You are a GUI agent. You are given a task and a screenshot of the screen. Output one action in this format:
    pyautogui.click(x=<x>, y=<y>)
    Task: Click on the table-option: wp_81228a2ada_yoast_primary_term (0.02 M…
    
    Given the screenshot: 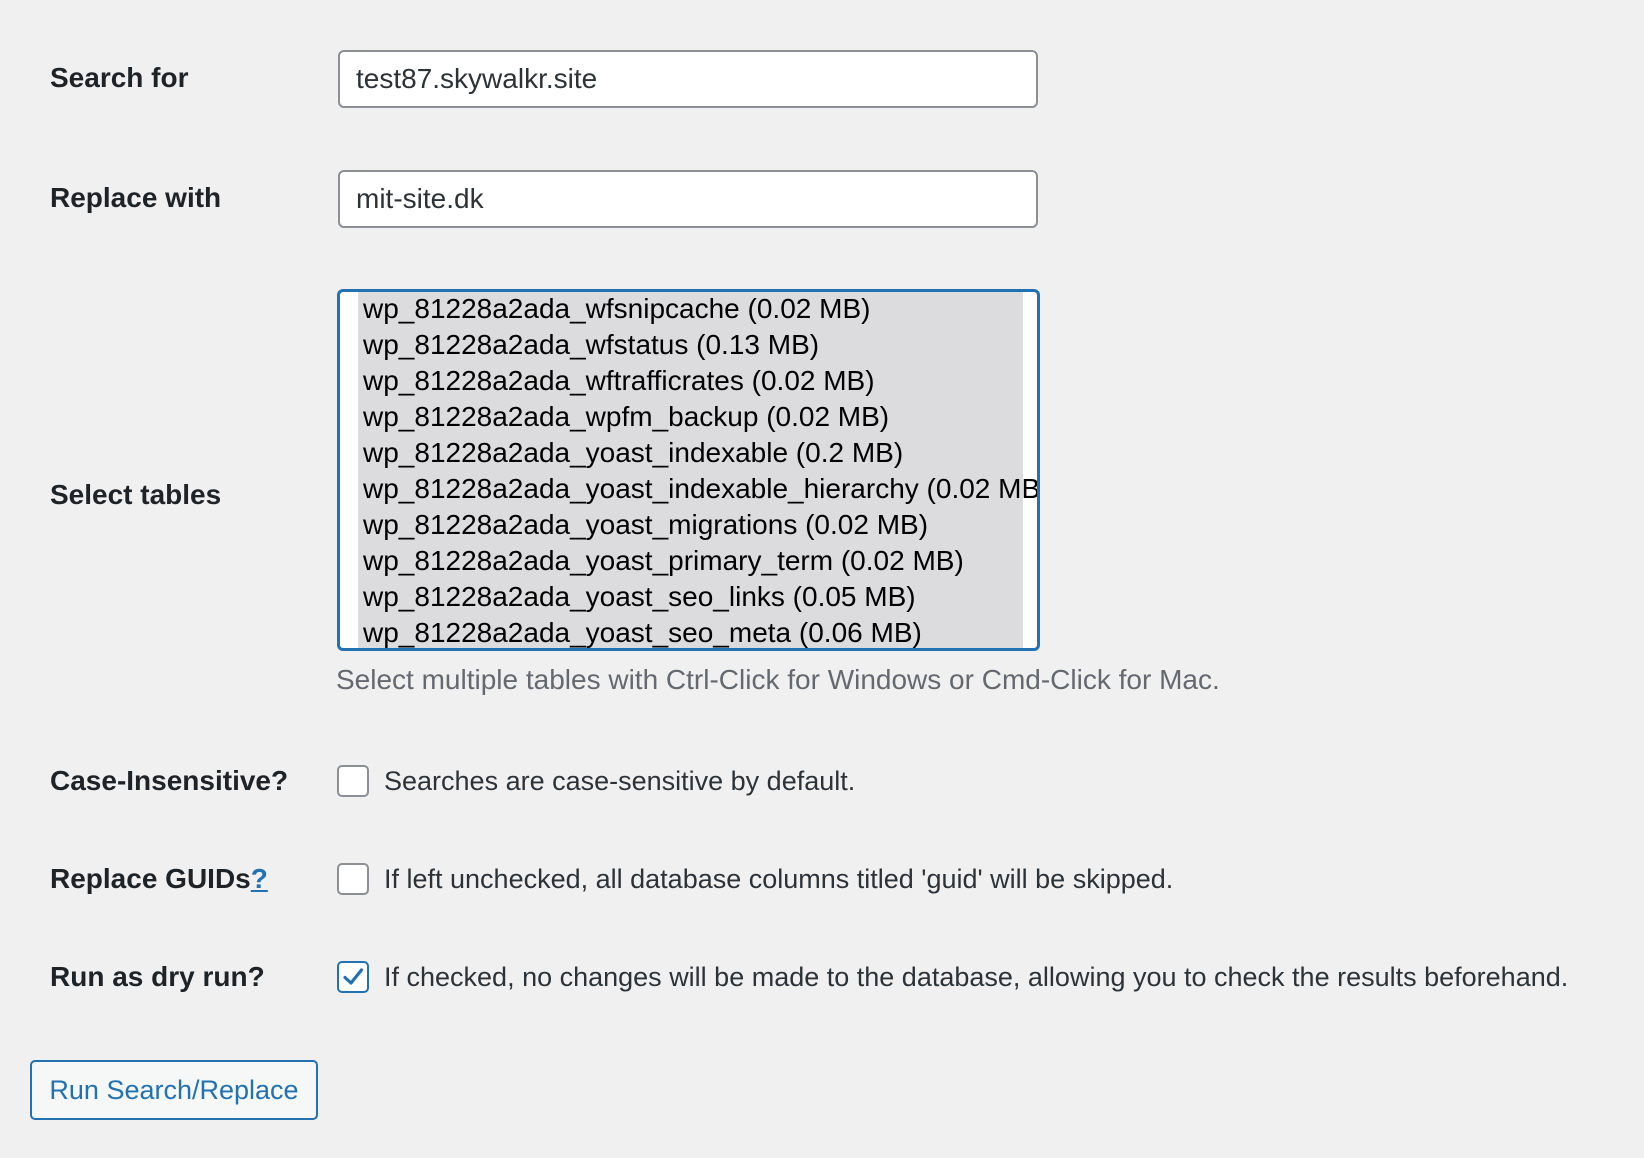 What is the action you would take?
    pyautogui.click(x=663, y=561)
    